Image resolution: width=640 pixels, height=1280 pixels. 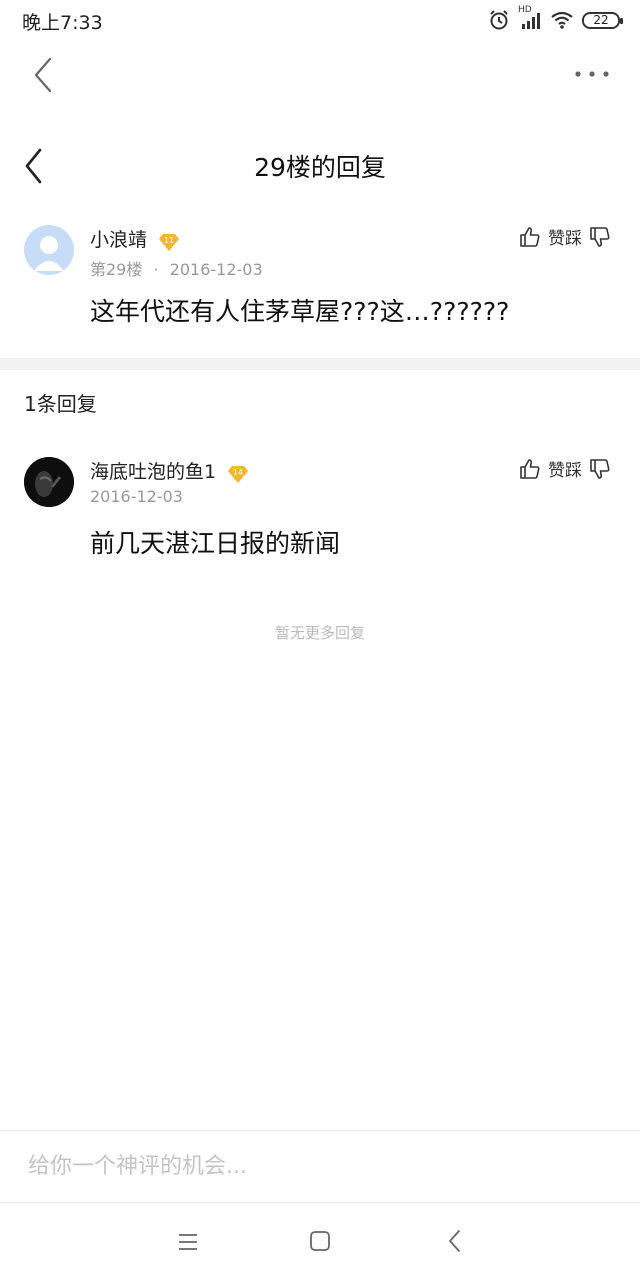 What do you see at coordinates (215, 543) in the screenshot?
I see `reply-content: 前几天湛江日报的新闻` at bounding box center [215, 543].